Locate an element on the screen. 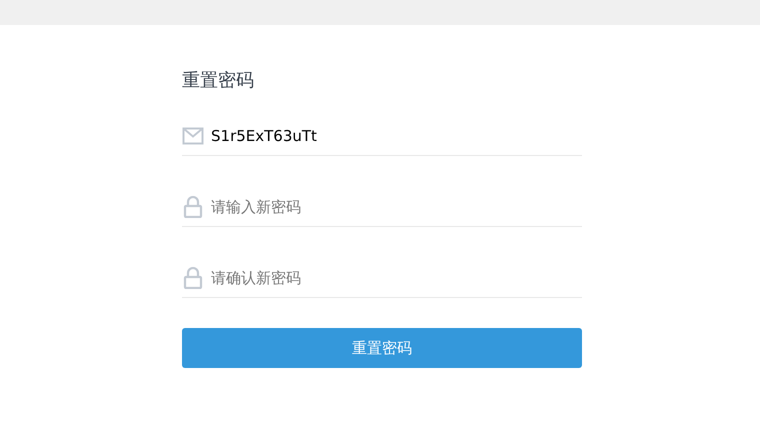  password-field: 请确认新密码 is located at coordinates (396, 278).